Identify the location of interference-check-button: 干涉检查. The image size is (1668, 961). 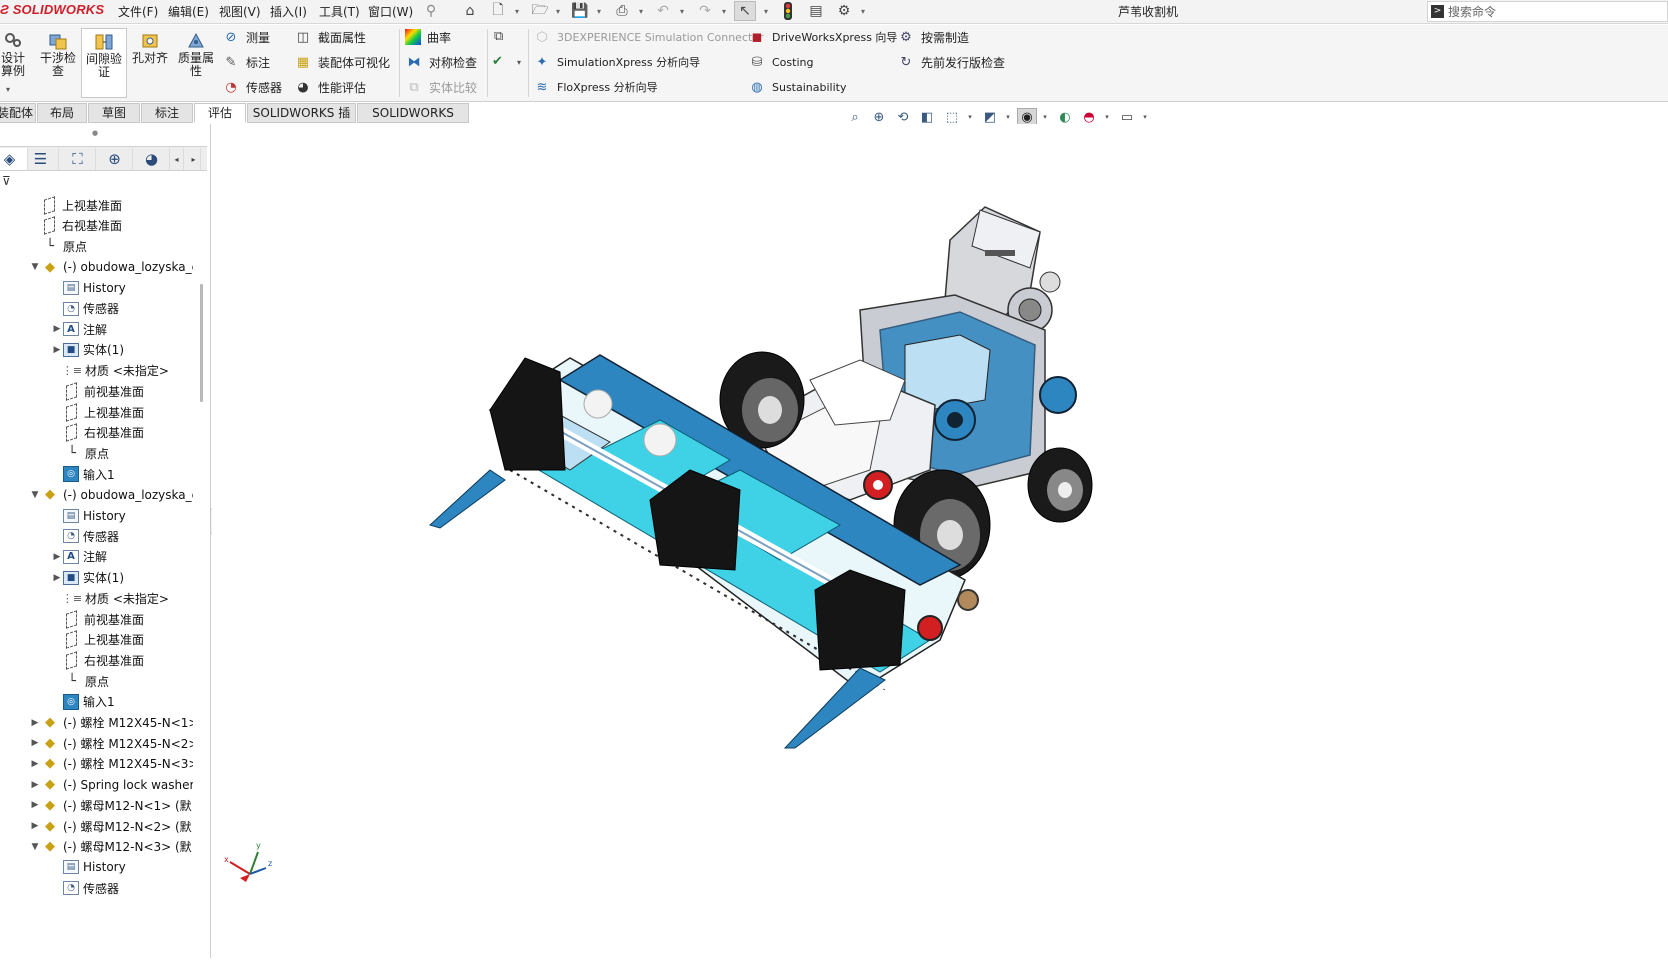
(58, 63).